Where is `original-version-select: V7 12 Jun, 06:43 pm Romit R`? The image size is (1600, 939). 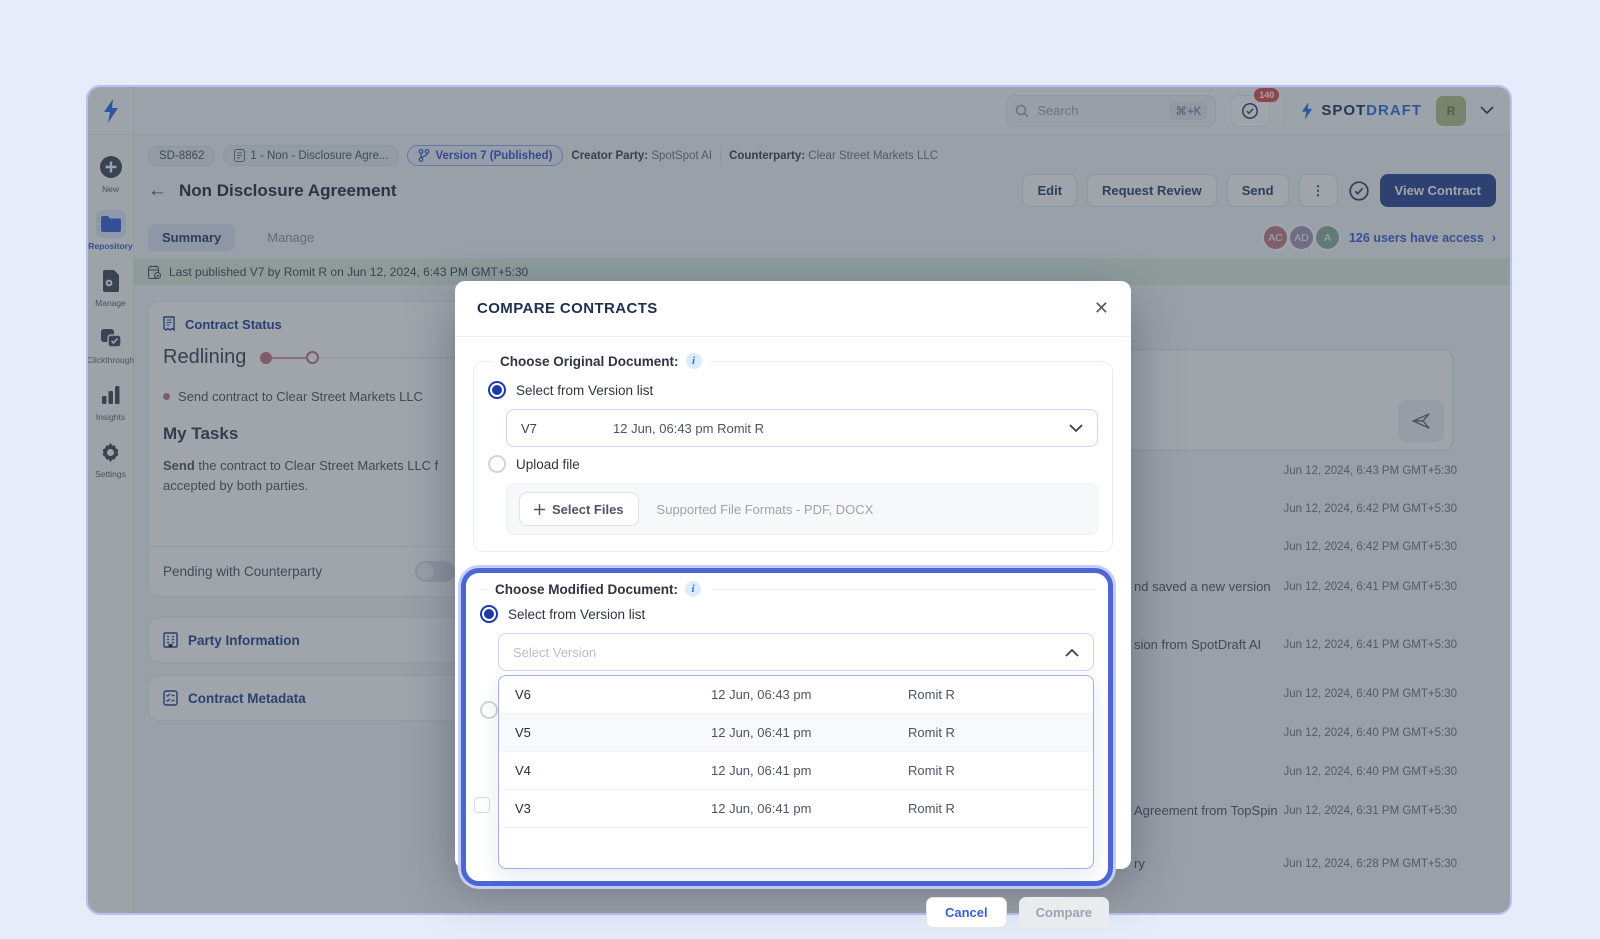
original-version-select: V7 12 Jun, 06:43 pm Romit R is located at coordinates (802, 428).